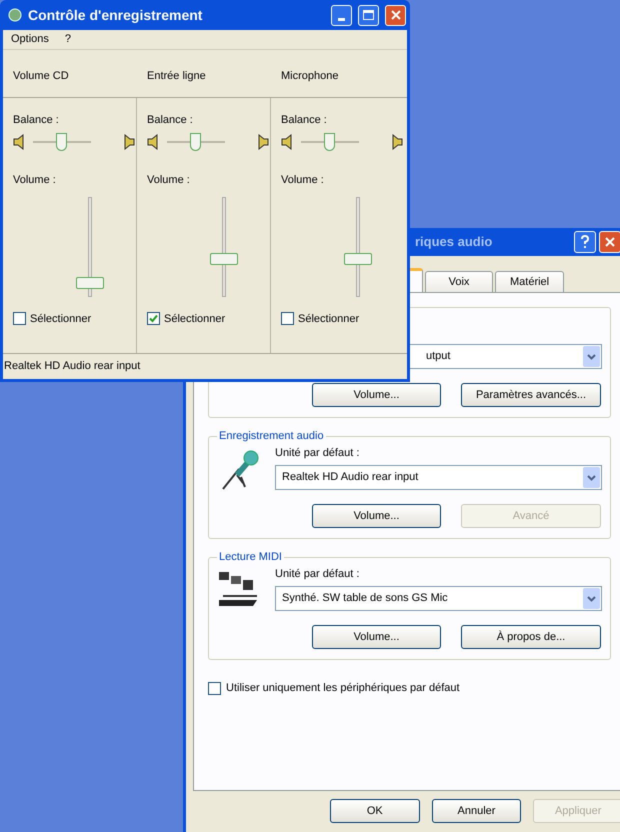  Describe the element at coordinates (271, 436) in the screenshot. I see `group-title: Enregistrement audio` at that location.